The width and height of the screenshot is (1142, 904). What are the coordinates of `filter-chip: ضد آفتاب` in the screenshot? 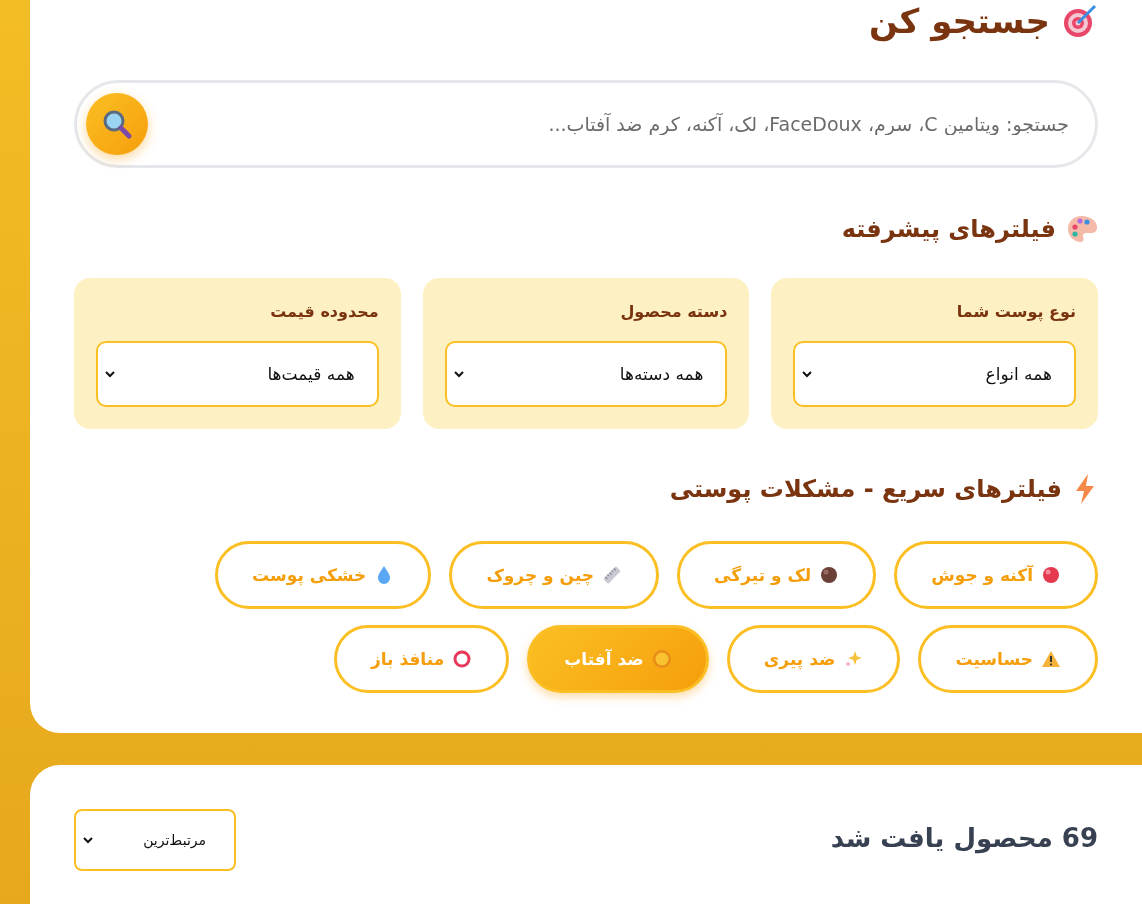 It's located at (618, 659).